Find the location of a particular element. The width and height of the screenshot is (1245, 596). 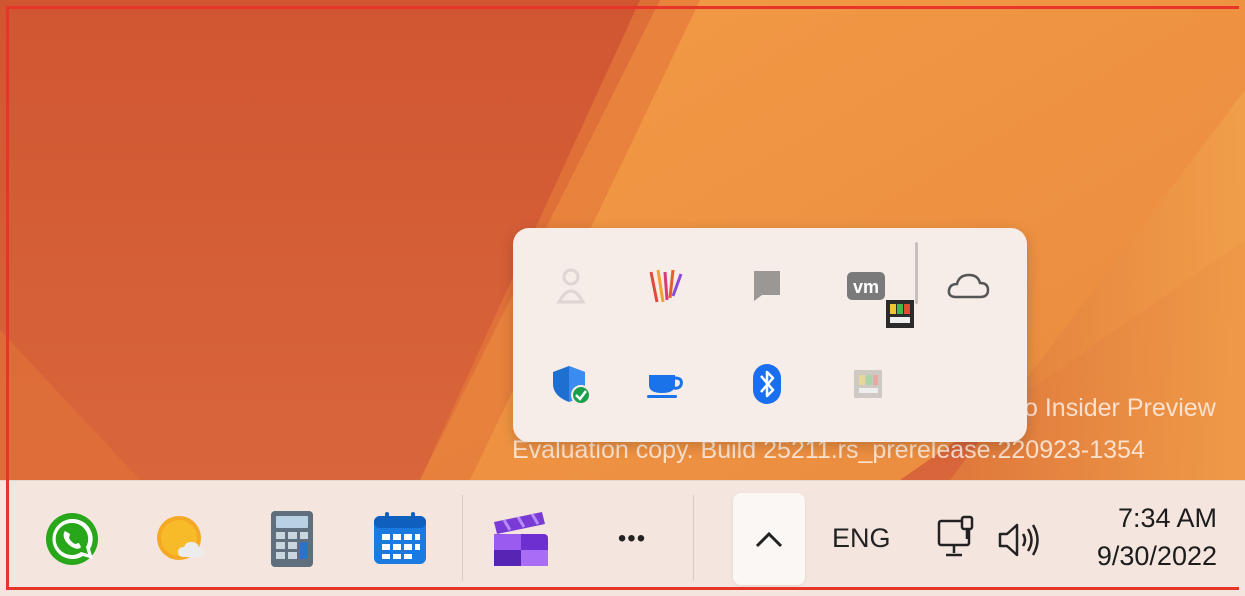

show-hidden-icons-button is located at coordinates (769, 539).